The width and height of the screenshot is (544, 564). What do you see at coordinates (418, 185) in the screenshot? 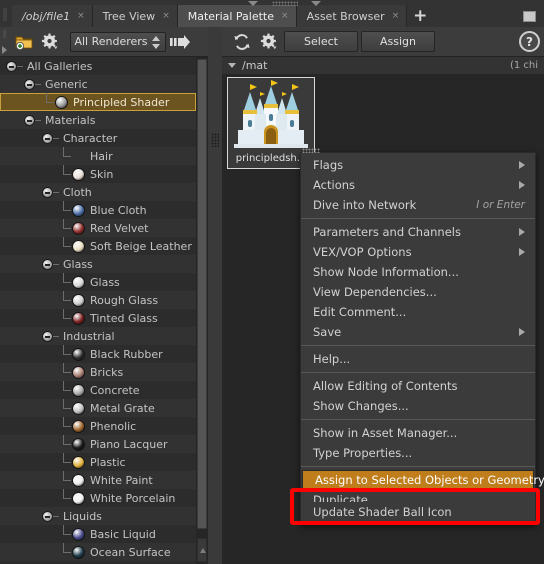
I see `menu-item: Actions` at bounding box center [418, 185].